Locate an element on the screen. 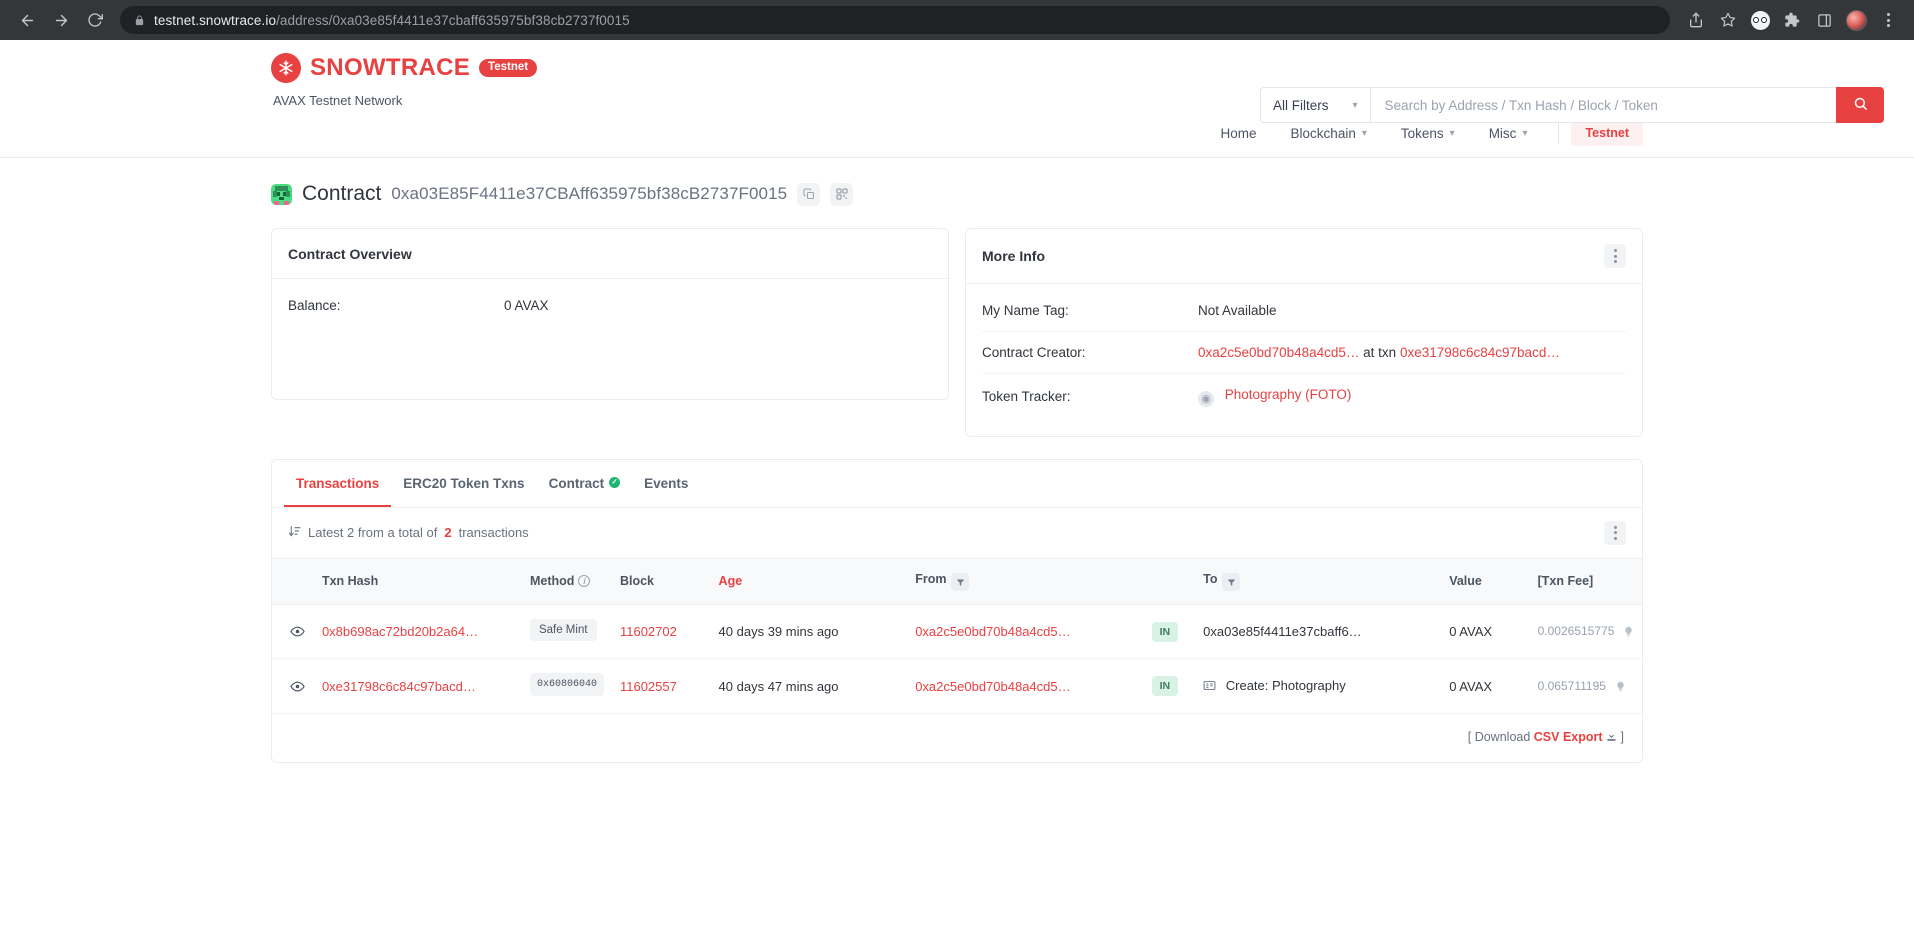 The height and width of the screenshot is (941, 1914). col-value: Value is located at coordinates (1485, 581).